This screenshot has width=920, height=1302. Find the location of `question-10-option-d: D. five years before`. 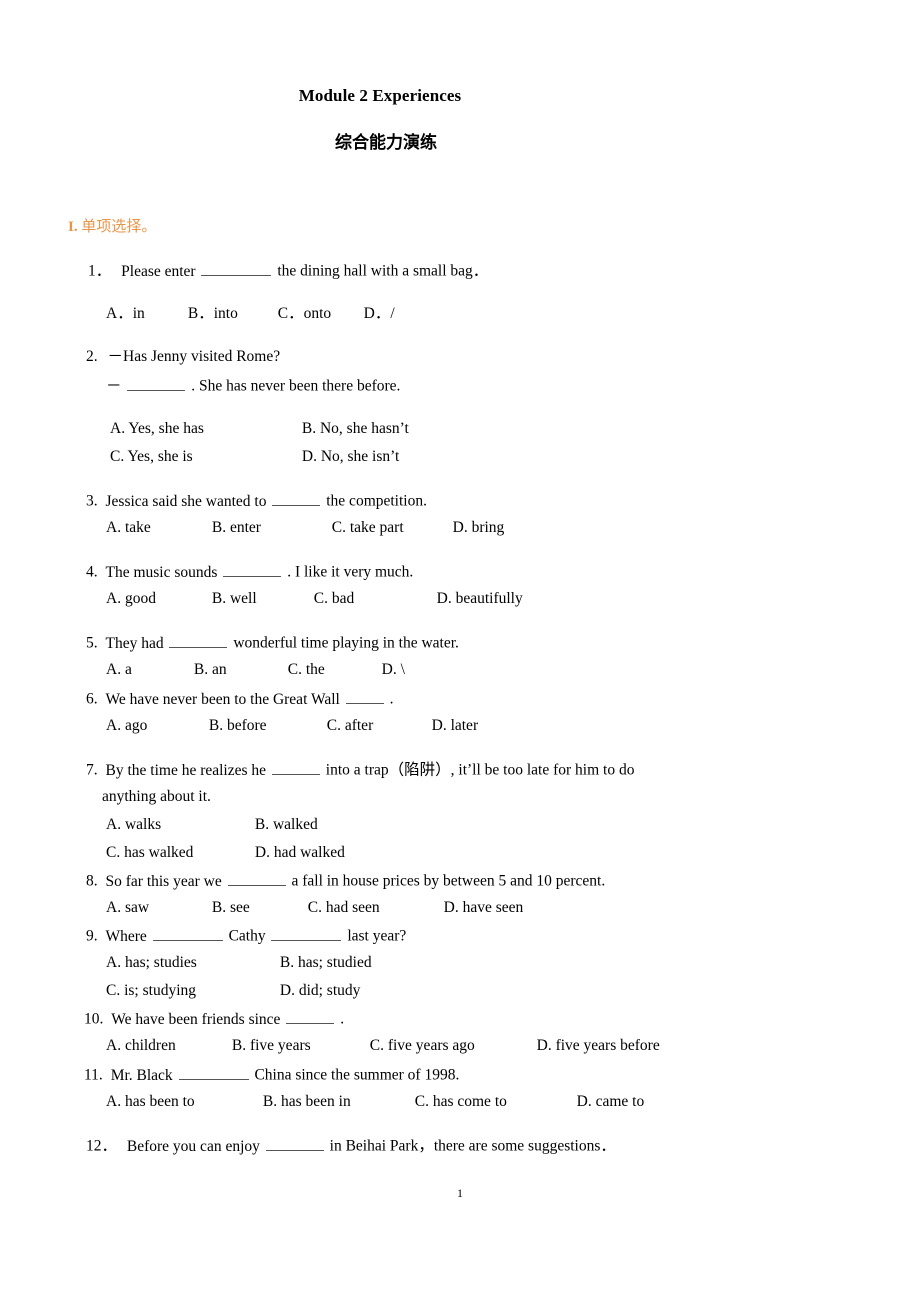

question-10-option-d: D. five years before is located at coordinates (598, 1045).